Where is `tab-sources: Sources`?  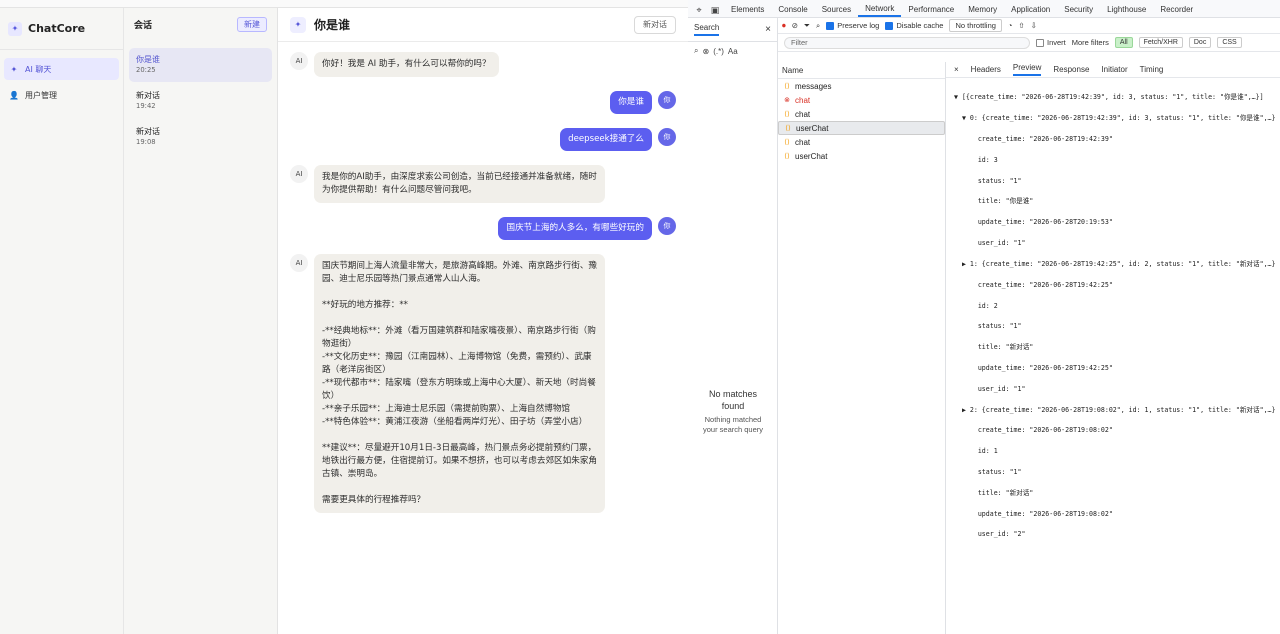
tab-sources: Sources is located at coordinates (836, 9).